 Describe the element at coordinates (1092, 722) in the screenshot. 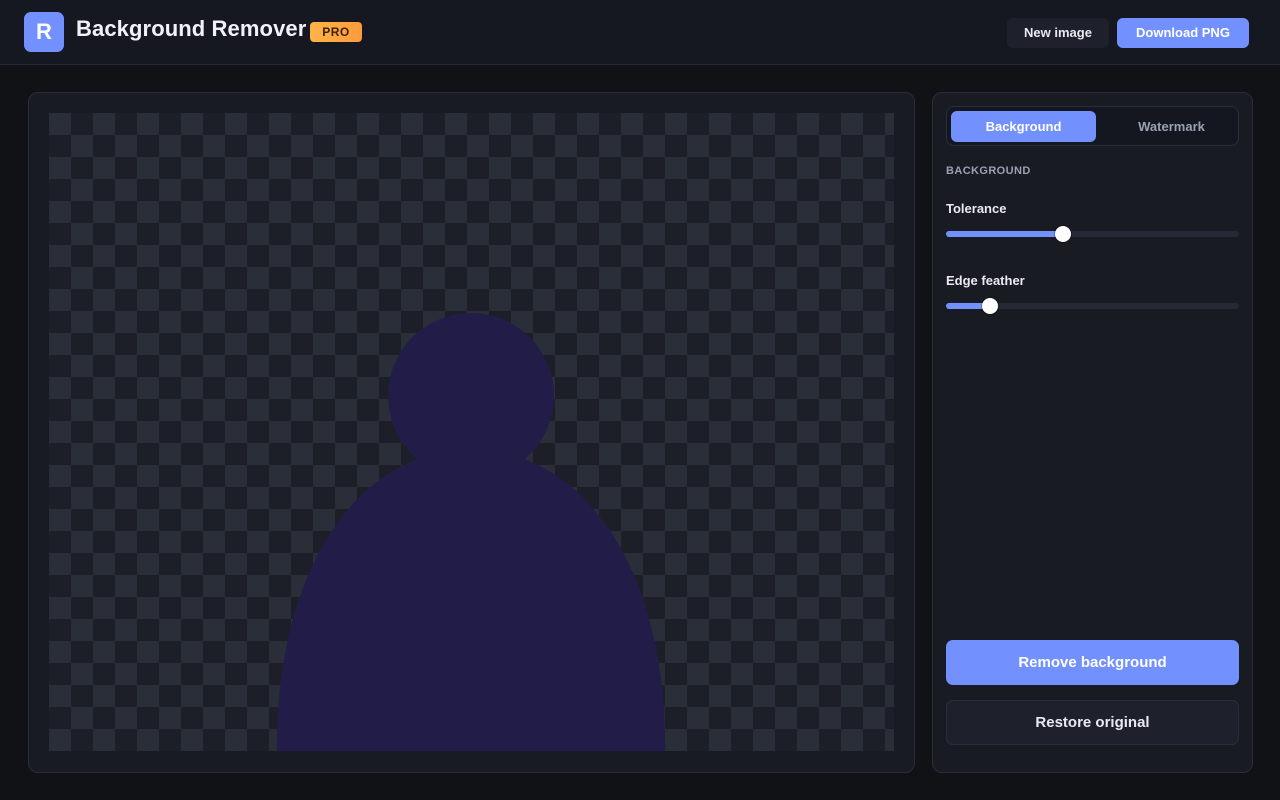

I see `restore-original-button: Restore original` at that location.